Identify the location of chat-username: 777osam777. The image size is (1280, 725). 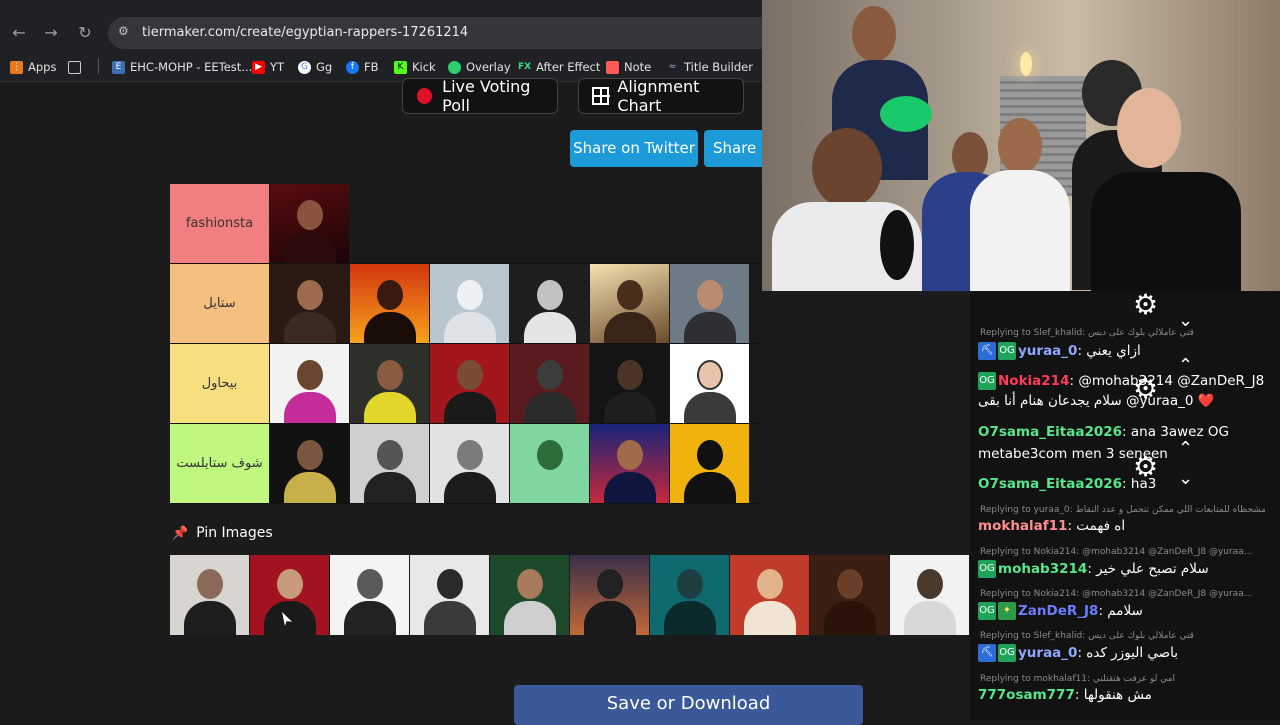
(1026, 695).